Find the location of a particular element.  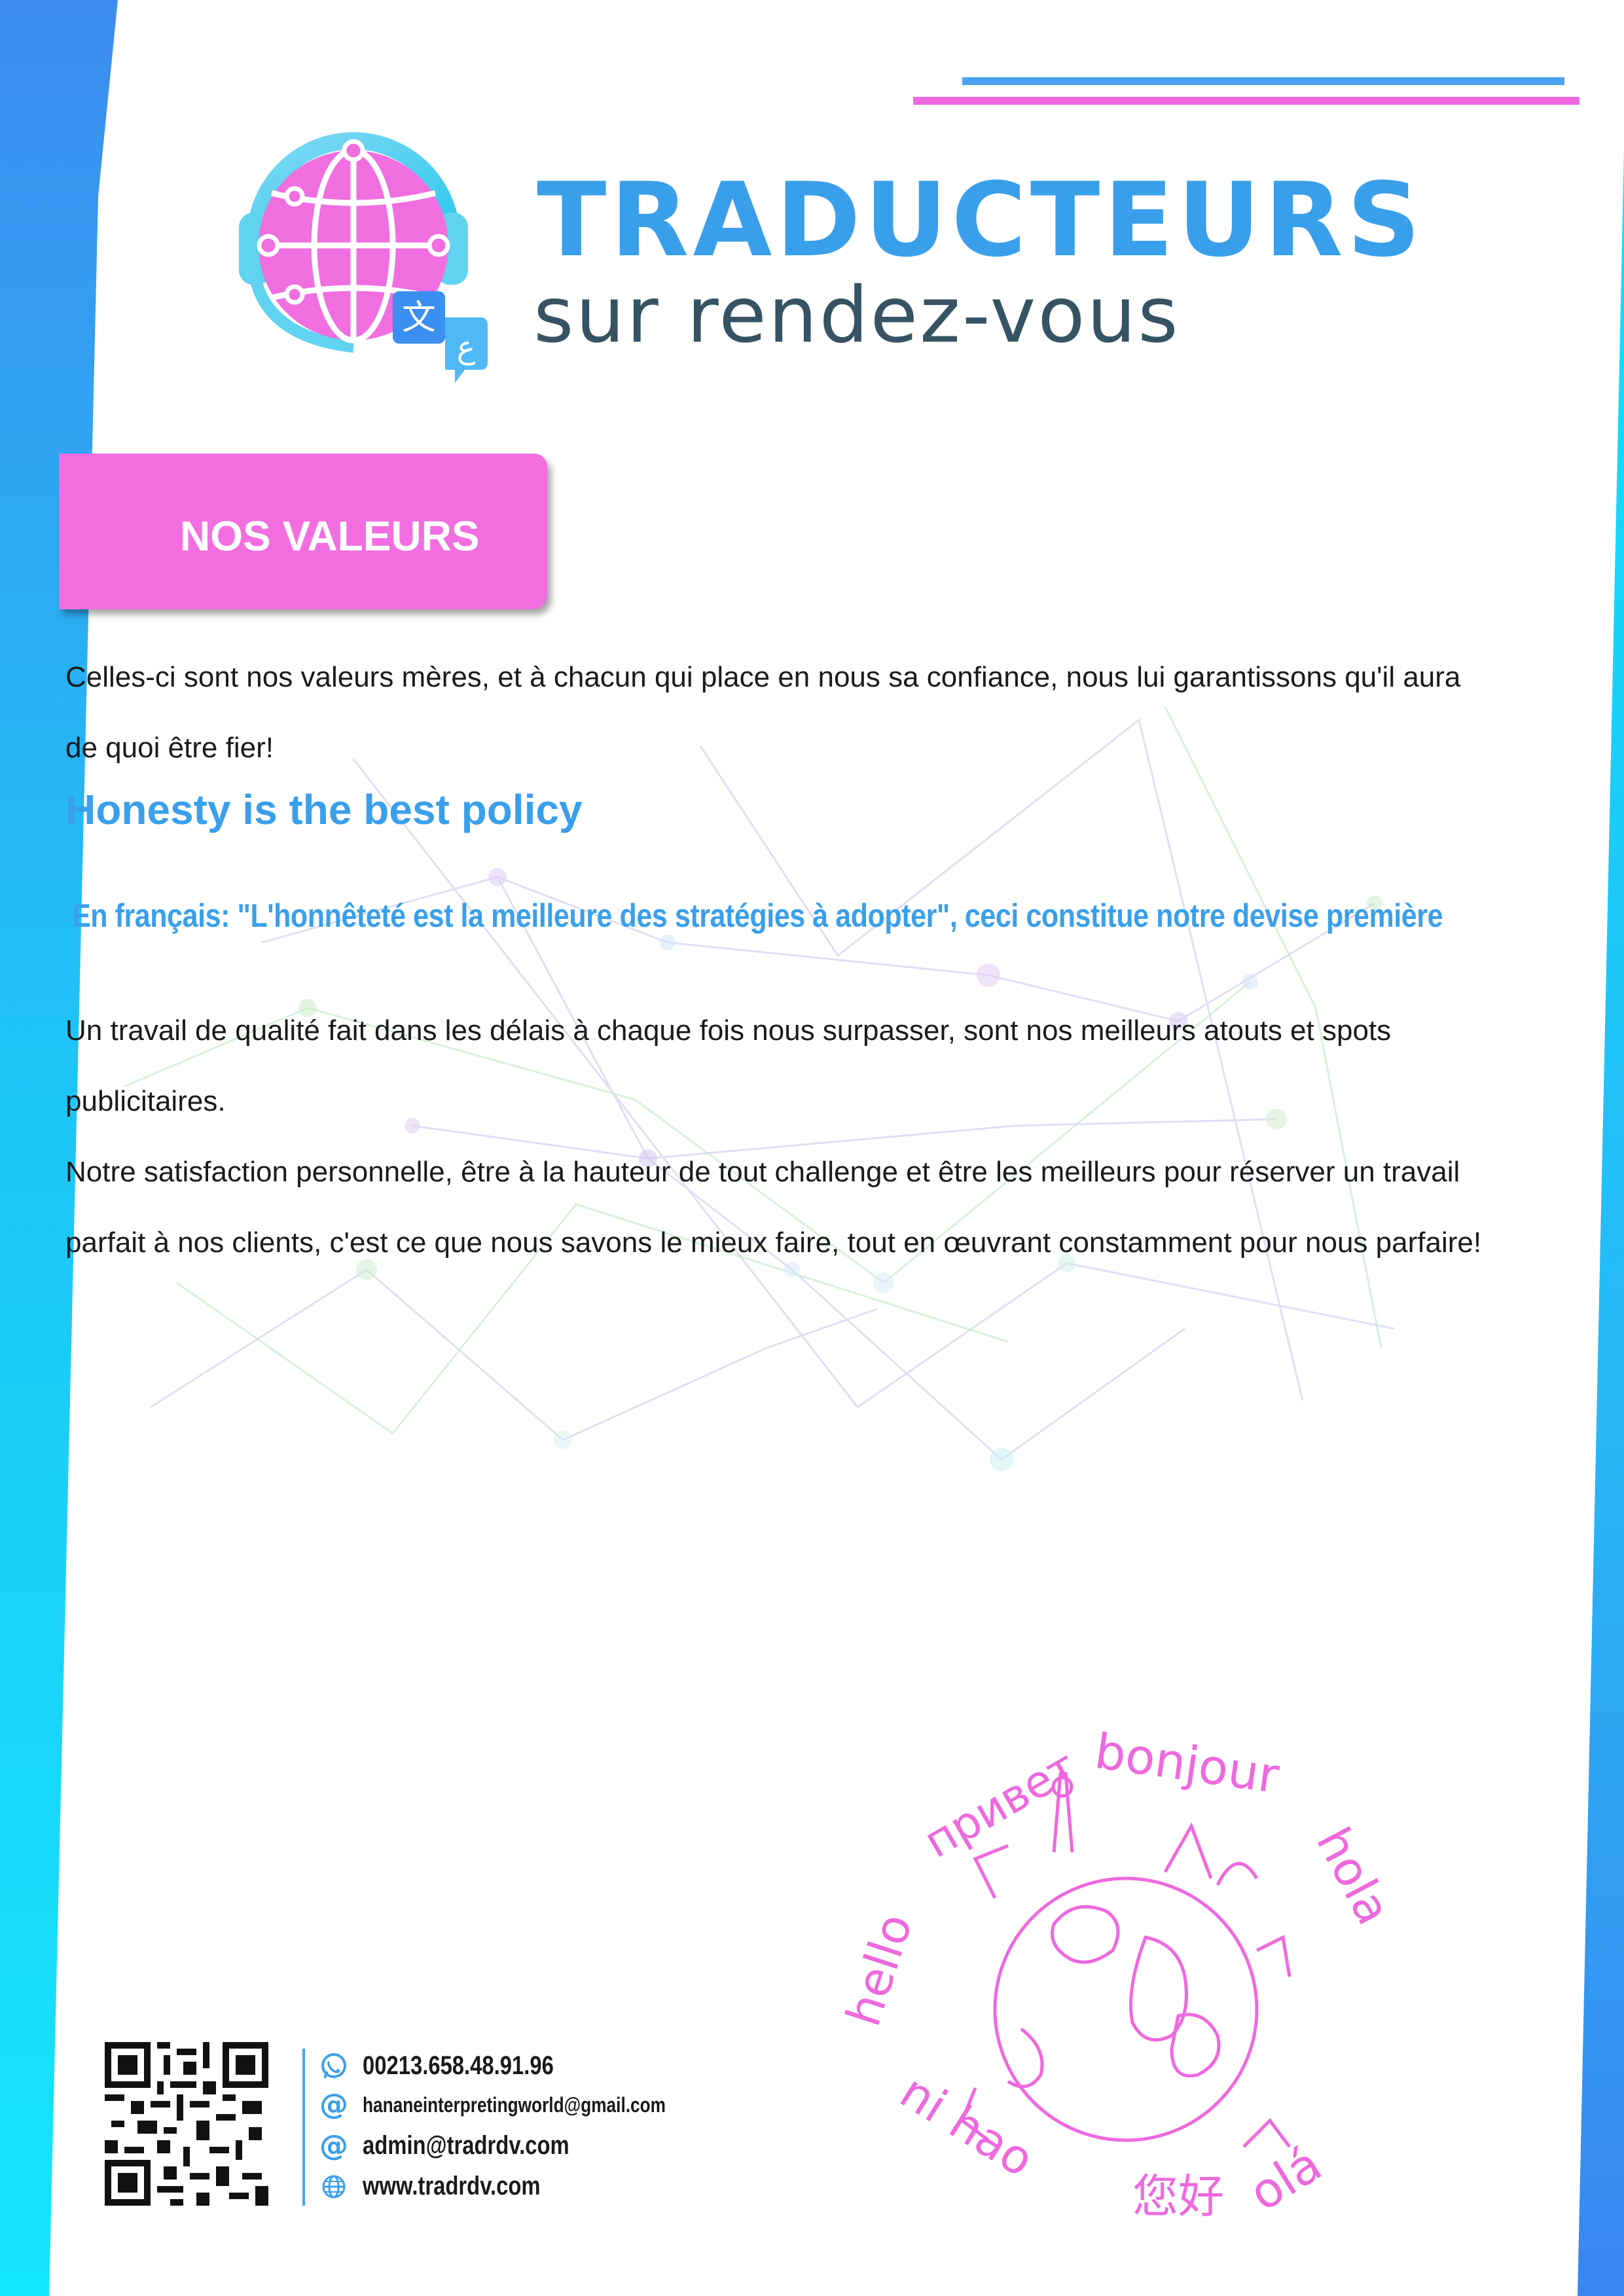

brand-title: TRADUCTEURS is located at coordinates (981, 219).